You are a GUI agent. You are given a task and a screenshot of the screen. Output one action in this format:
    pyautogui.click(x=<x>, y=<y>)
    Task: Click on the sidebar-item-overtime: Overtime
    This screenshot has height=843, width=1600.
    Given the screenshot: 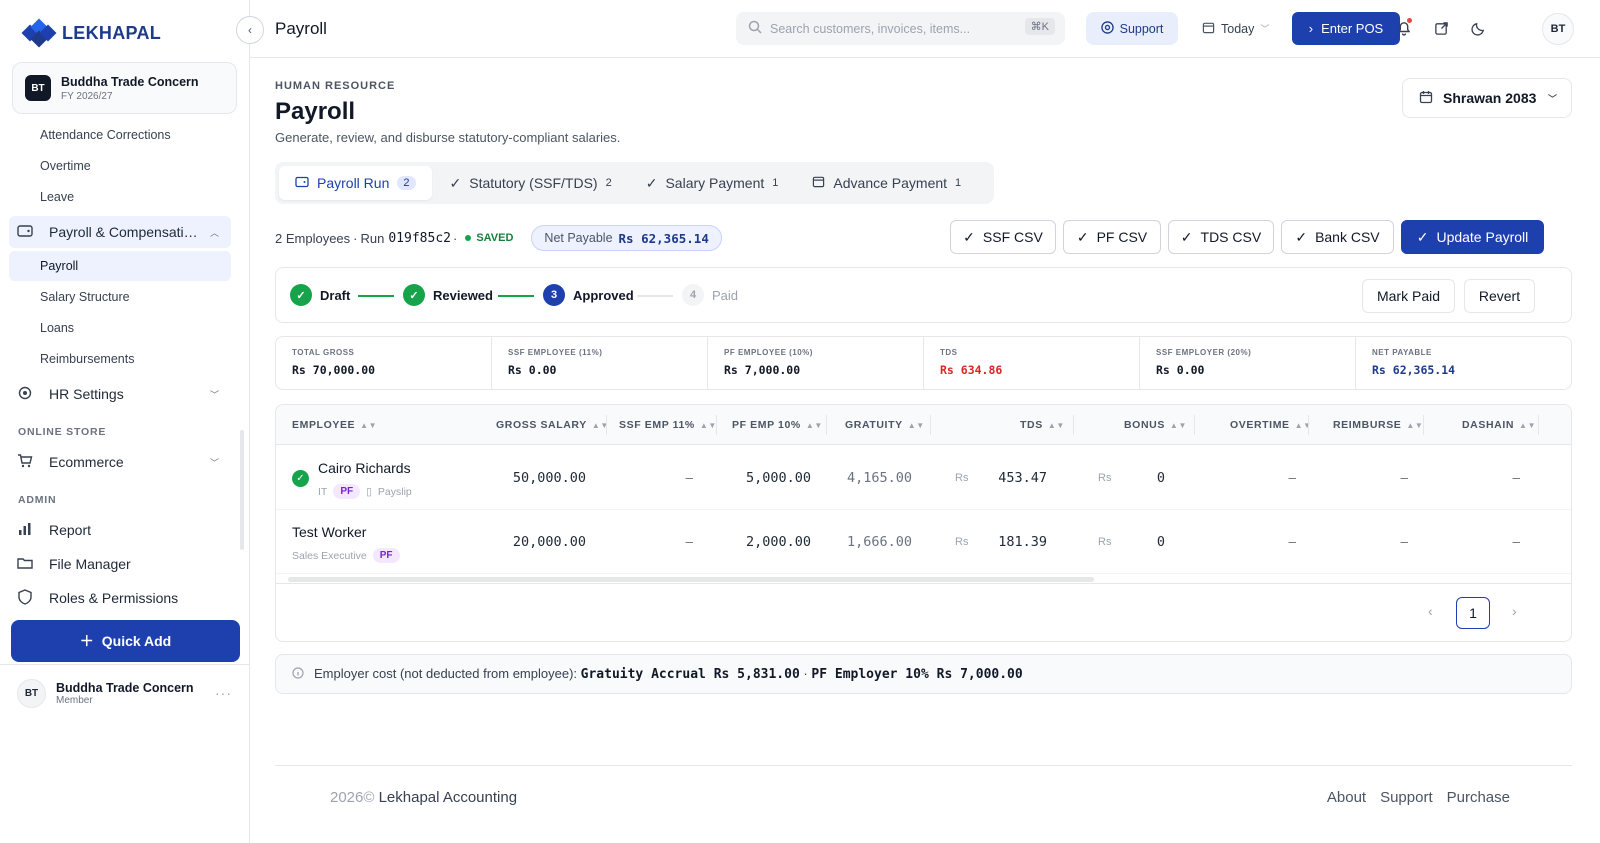 What is the action you would take?
    pyautogui.click(x=65, y=166)
    